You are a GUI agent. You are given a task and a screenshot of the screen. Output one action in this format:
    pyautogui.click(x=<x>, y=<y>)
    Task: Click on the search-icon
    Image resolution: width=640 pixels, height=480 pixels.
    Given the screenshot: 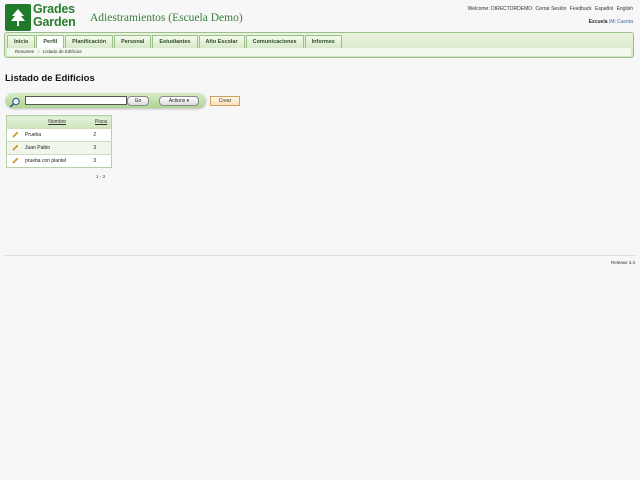 What is the action you would take?
    pyautogui.click(x=15, y=104)
    